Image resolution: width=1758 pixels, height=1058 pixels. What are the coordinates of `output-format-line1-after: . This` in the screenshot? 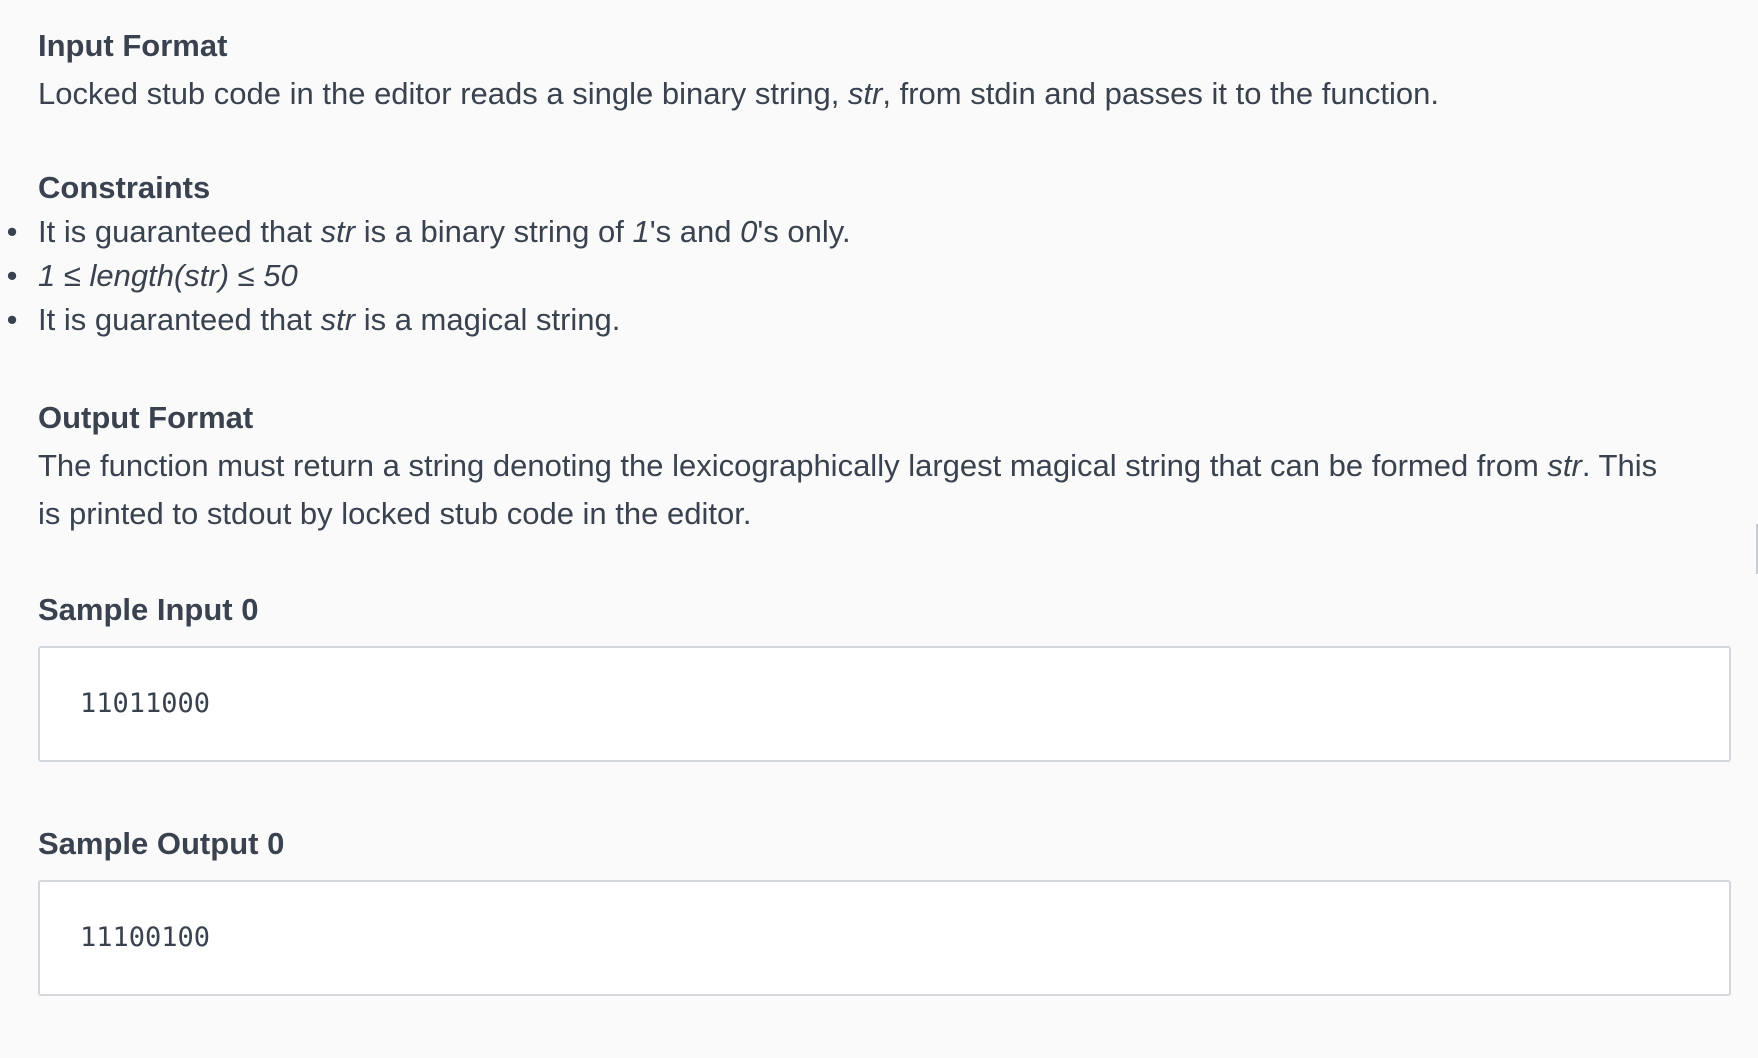 It's located at (1619, 465).